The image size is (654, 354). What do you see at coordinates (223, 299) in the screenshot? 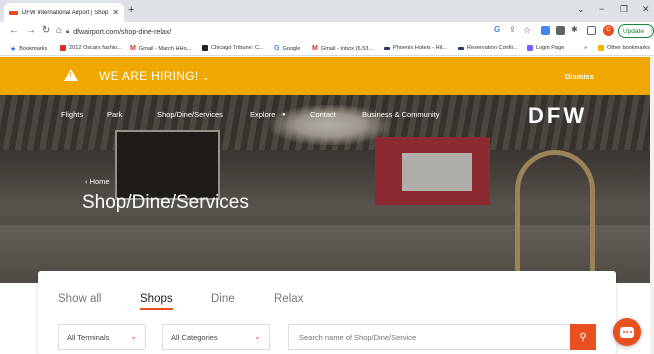
I see `tab-dine: Dine` at bounding box center [223, 299].